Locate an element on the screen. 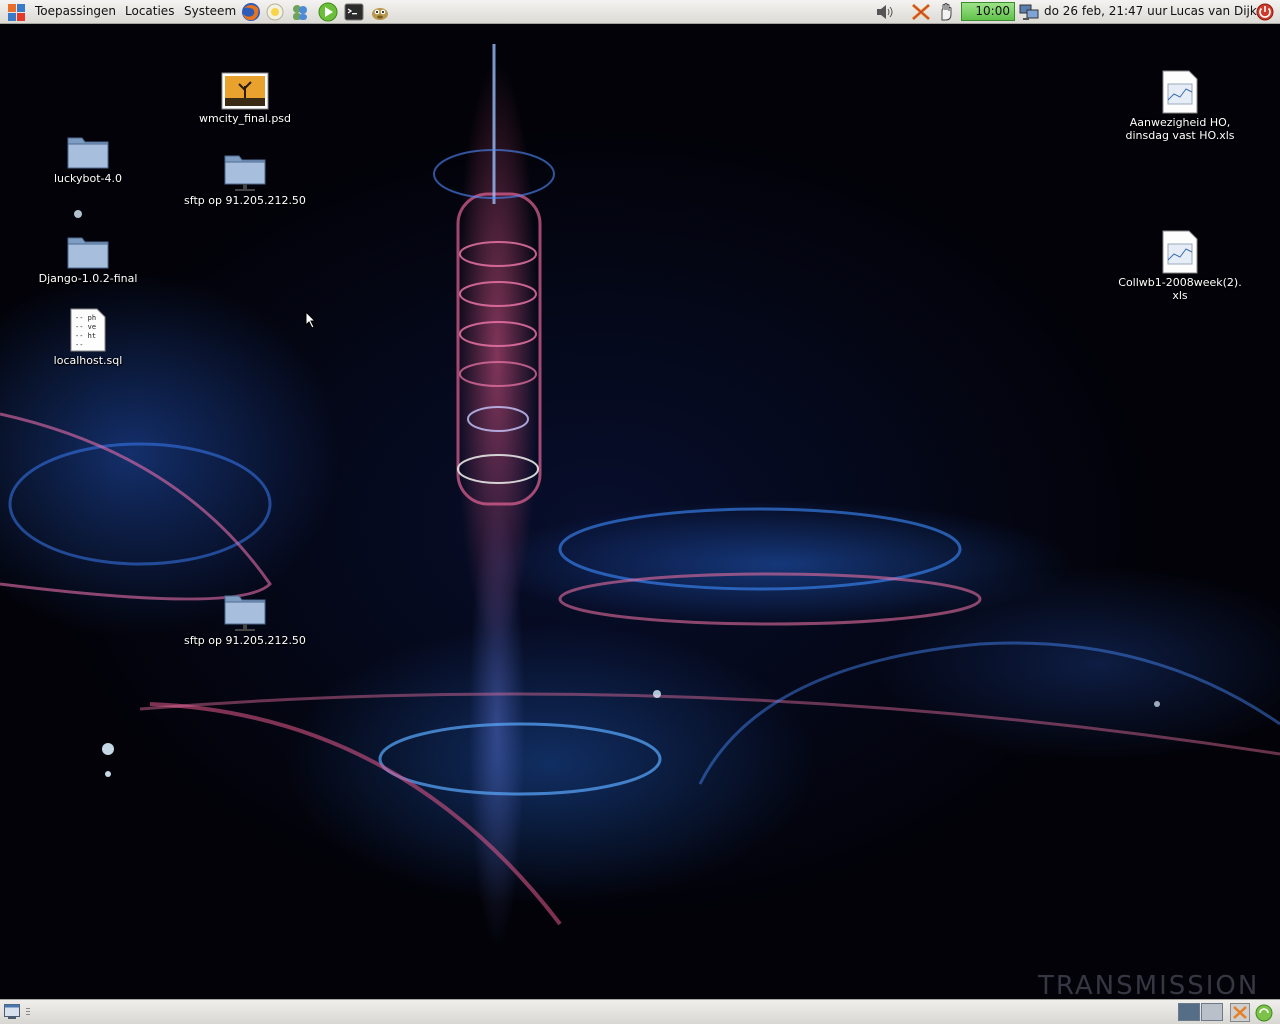 This screenshot has height=1024, width=1280. text-file-icon: -- ph -- ve -- ht -- is located at coordinates (88, 330).